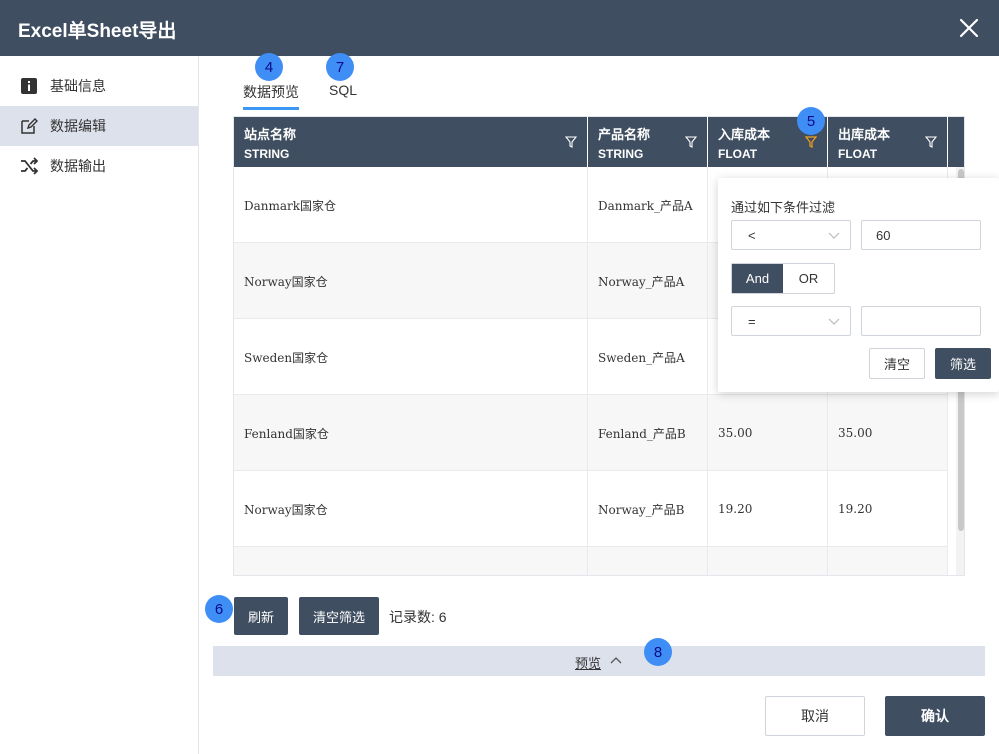 Image resolution: width=999 pixels, height=754 pixels. I want to click on operator-select-value: =, so click(752, 321).